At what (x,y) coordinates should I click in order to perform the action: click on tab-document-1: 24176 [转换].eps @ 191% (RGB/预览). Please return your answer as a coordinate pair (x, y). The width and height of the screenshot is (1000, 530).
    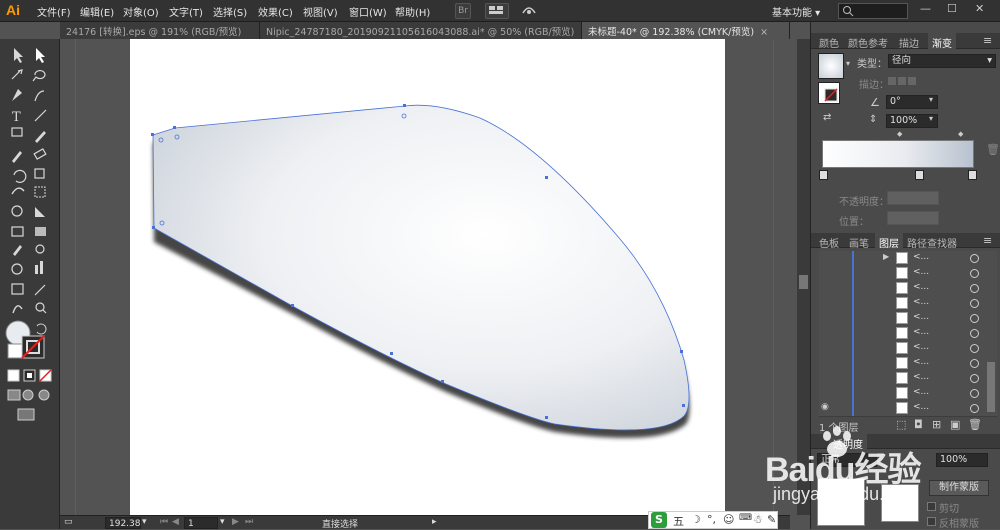
    Looking at the image, I should click on (160, 30).